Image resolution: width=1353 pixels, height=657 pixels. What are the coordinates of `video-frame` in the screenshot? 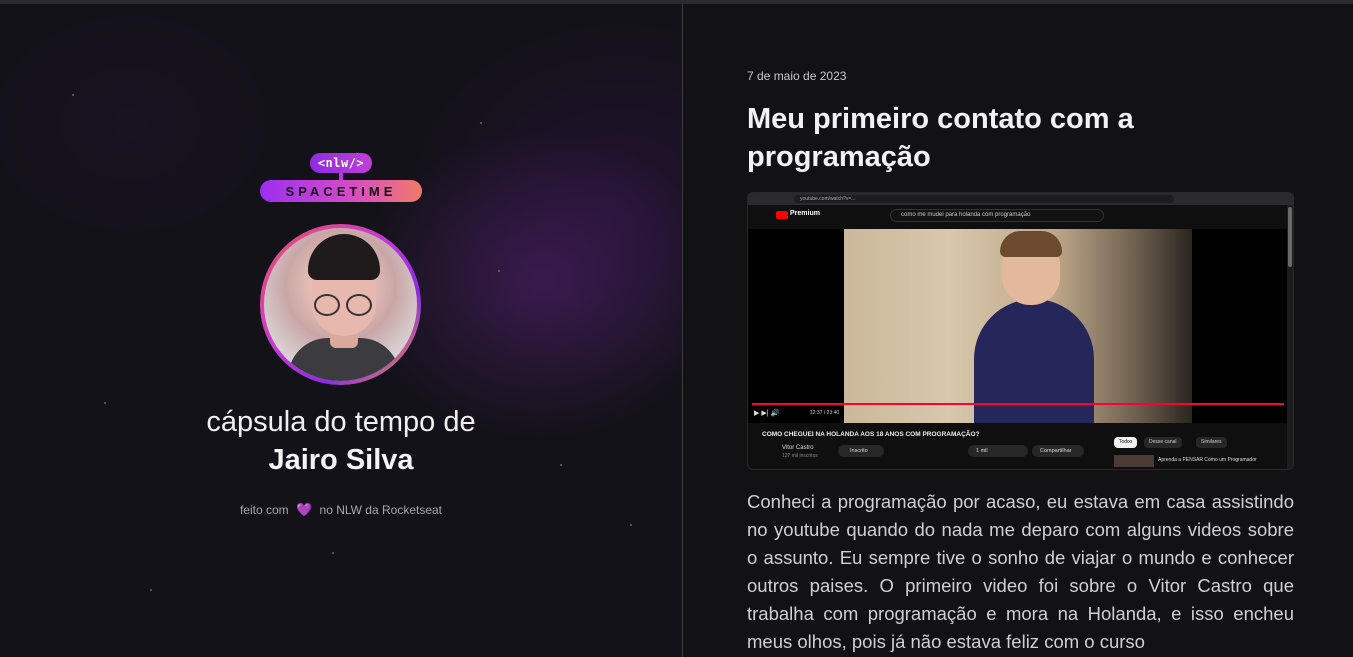 It's located at (1018, 326).